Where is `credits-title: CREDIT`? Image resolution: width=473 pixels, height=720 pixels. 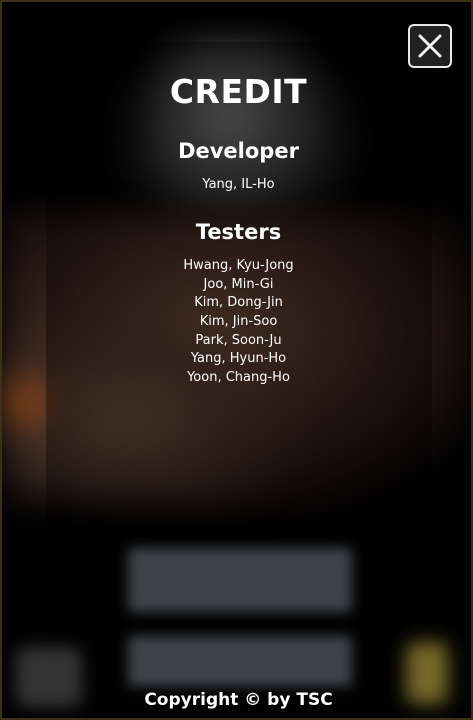 credits-title: CREDIT is located at coordinates (238, 91).